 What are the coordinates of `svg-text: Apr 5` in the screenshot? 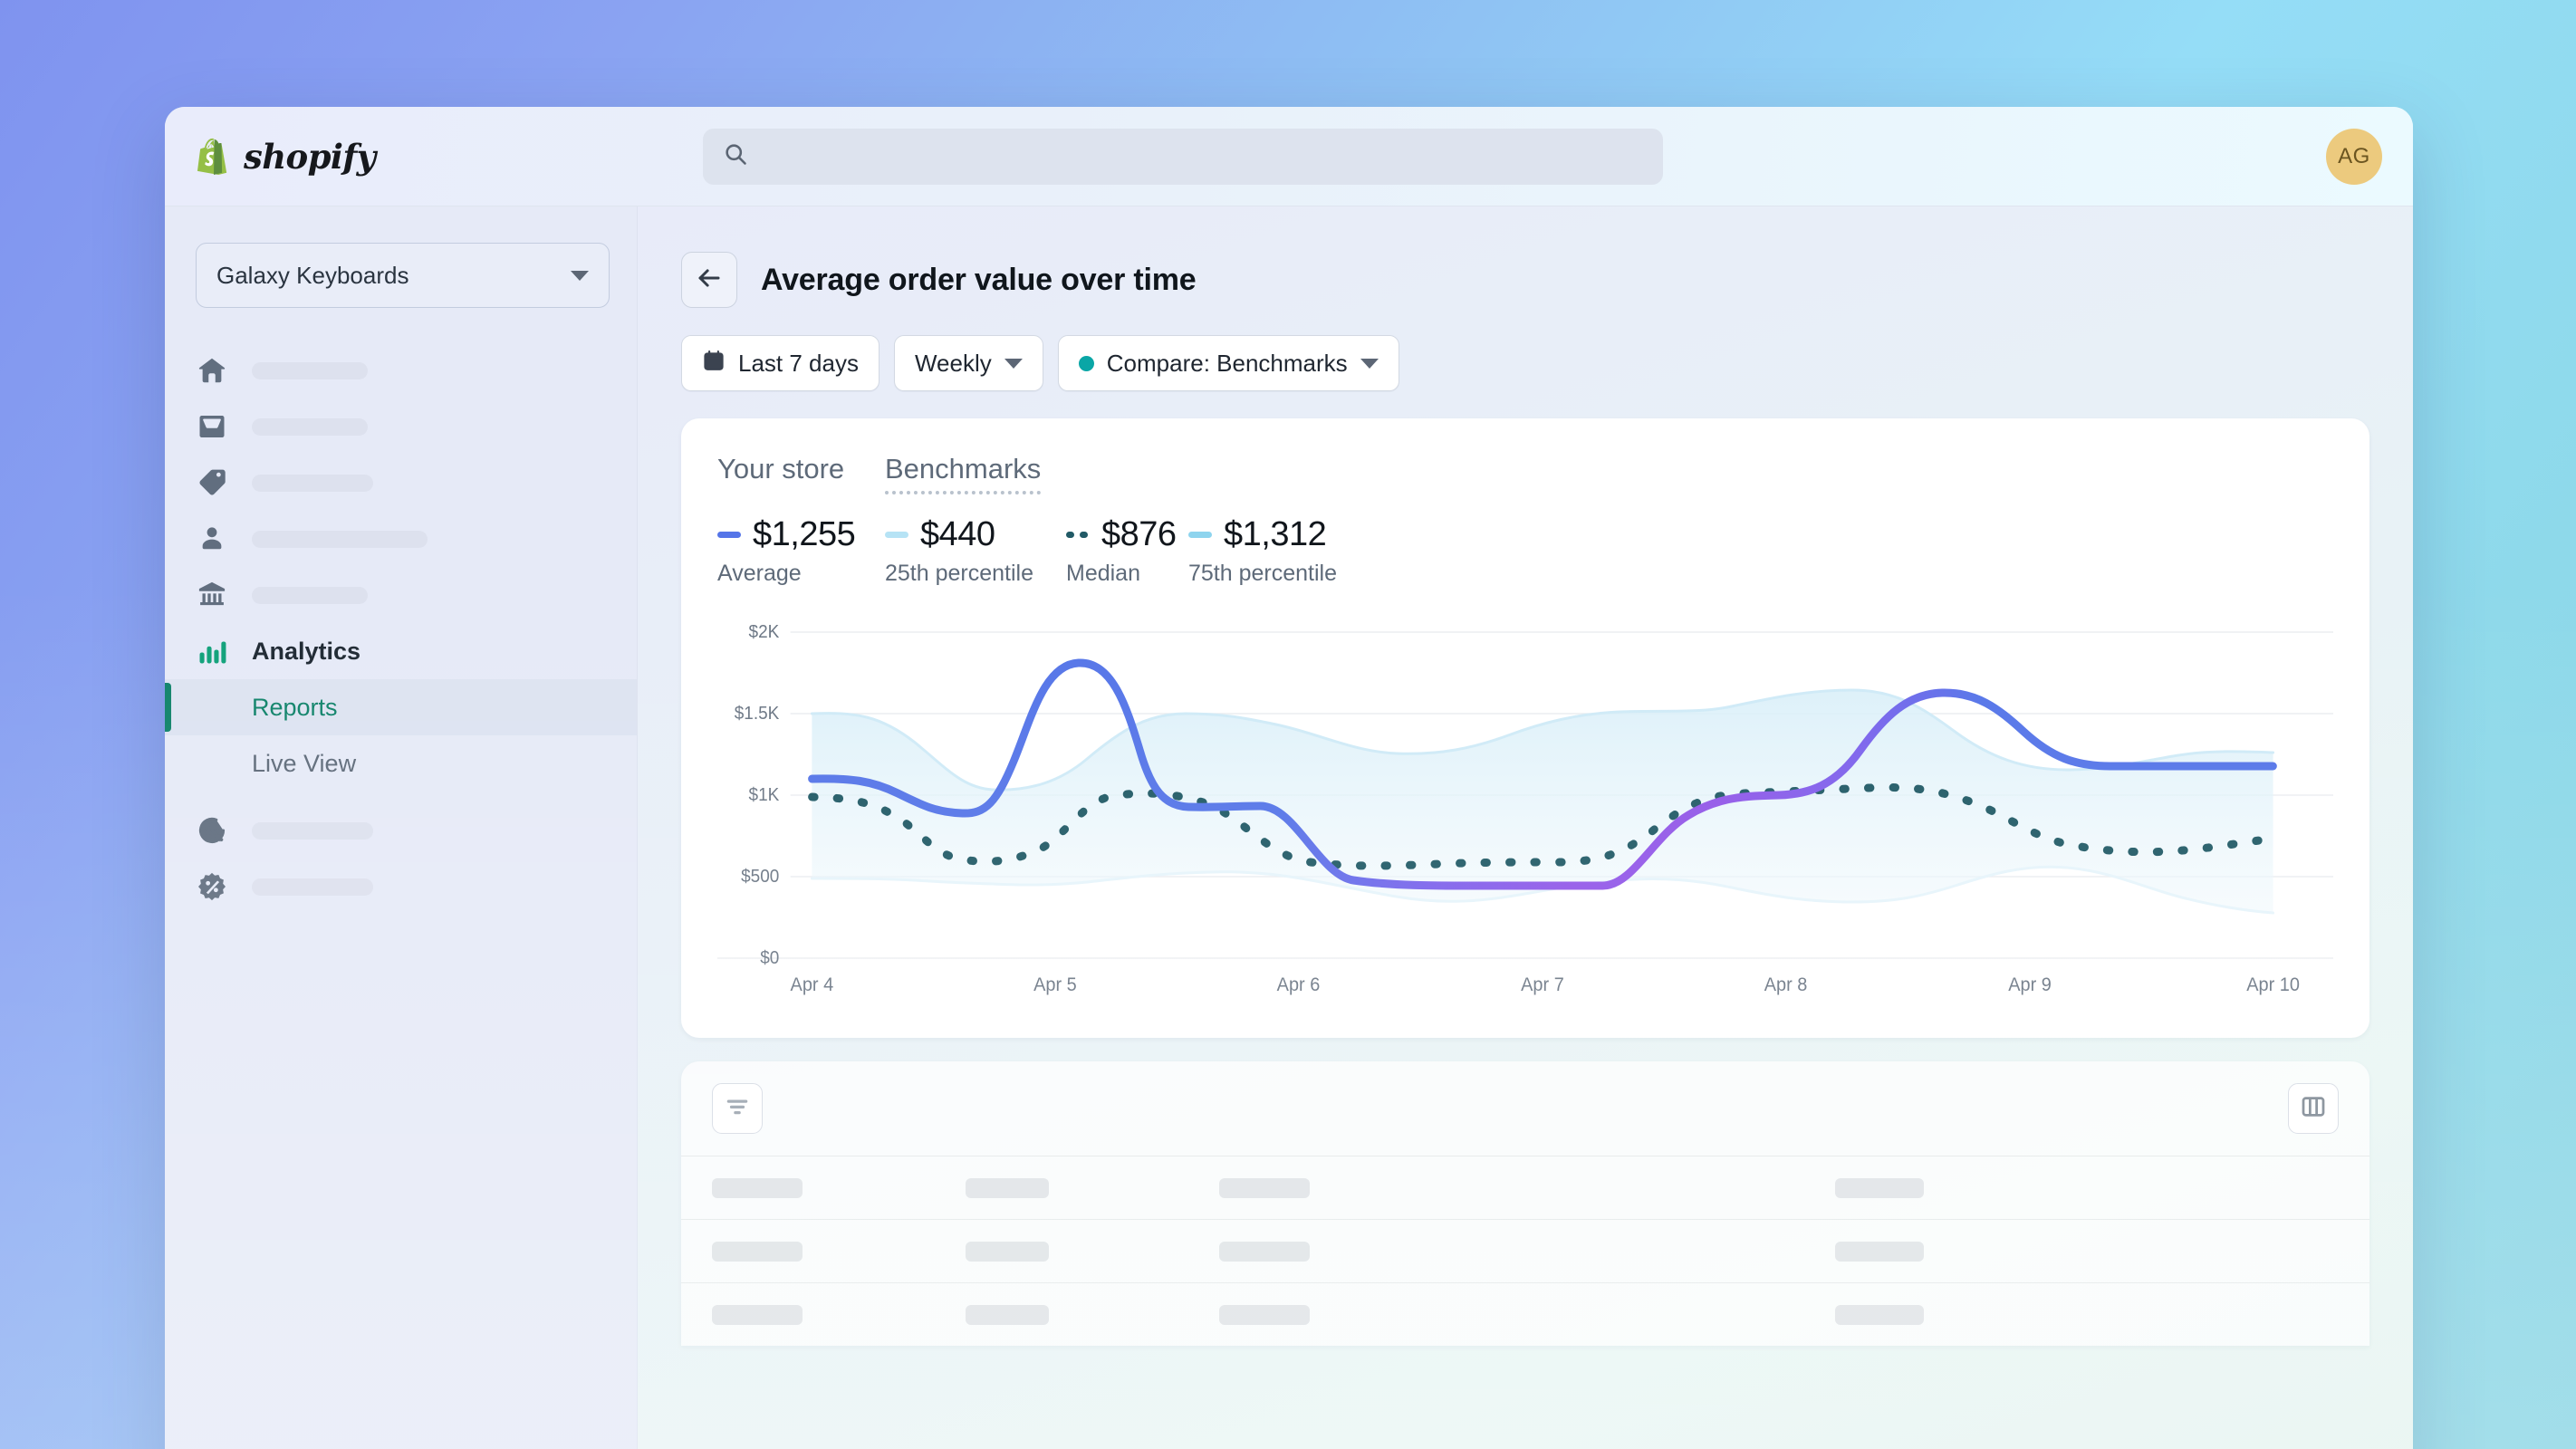 It's located at (1055, 985).